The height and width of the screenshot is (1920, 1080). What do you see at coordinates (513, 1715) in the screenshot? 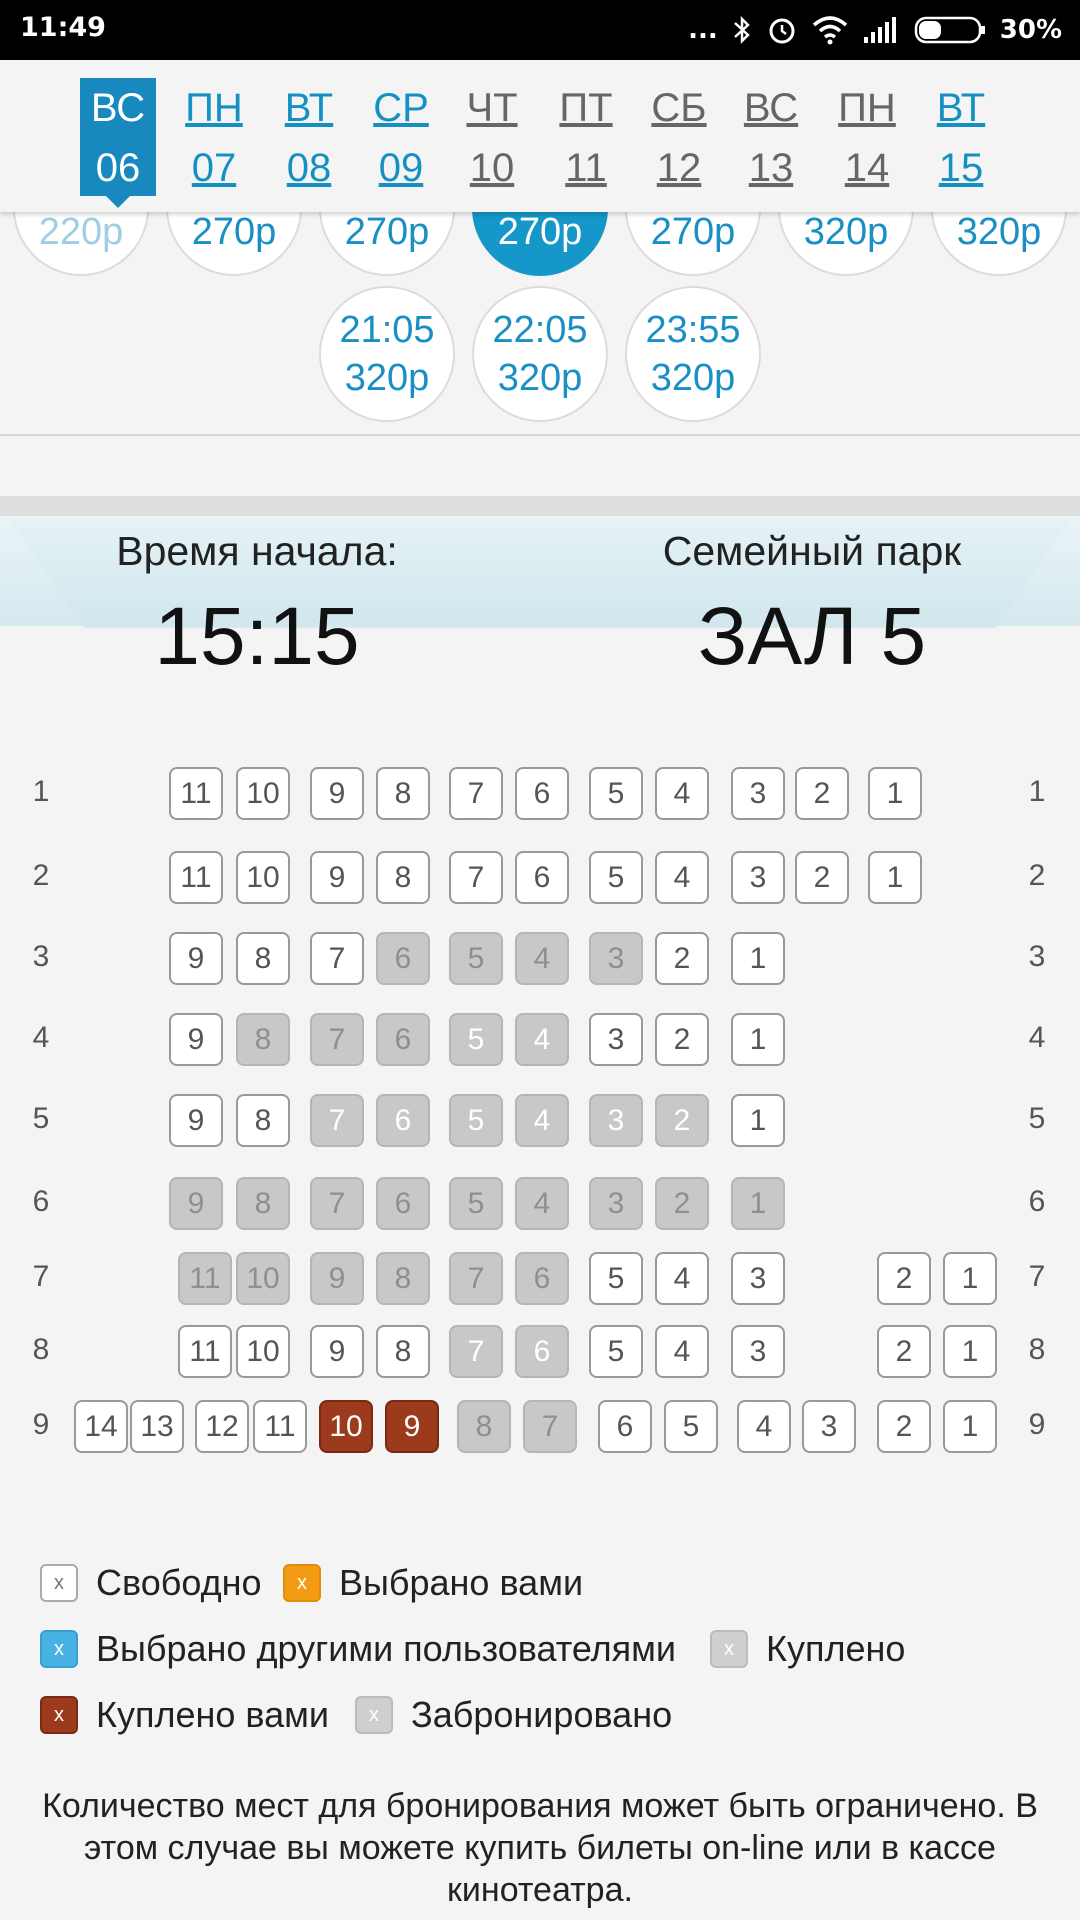
I see `legend-reserved: x Забронировано` at bounding box center [513, 1715].